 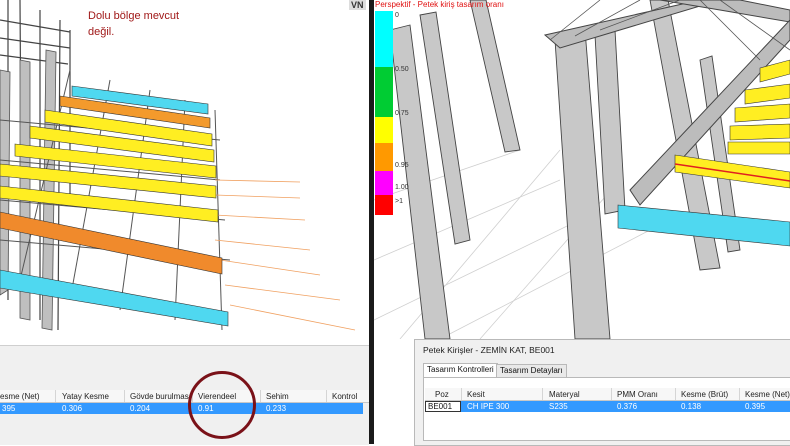 I want to click on highlight-circle, so click(x=222, y=405).